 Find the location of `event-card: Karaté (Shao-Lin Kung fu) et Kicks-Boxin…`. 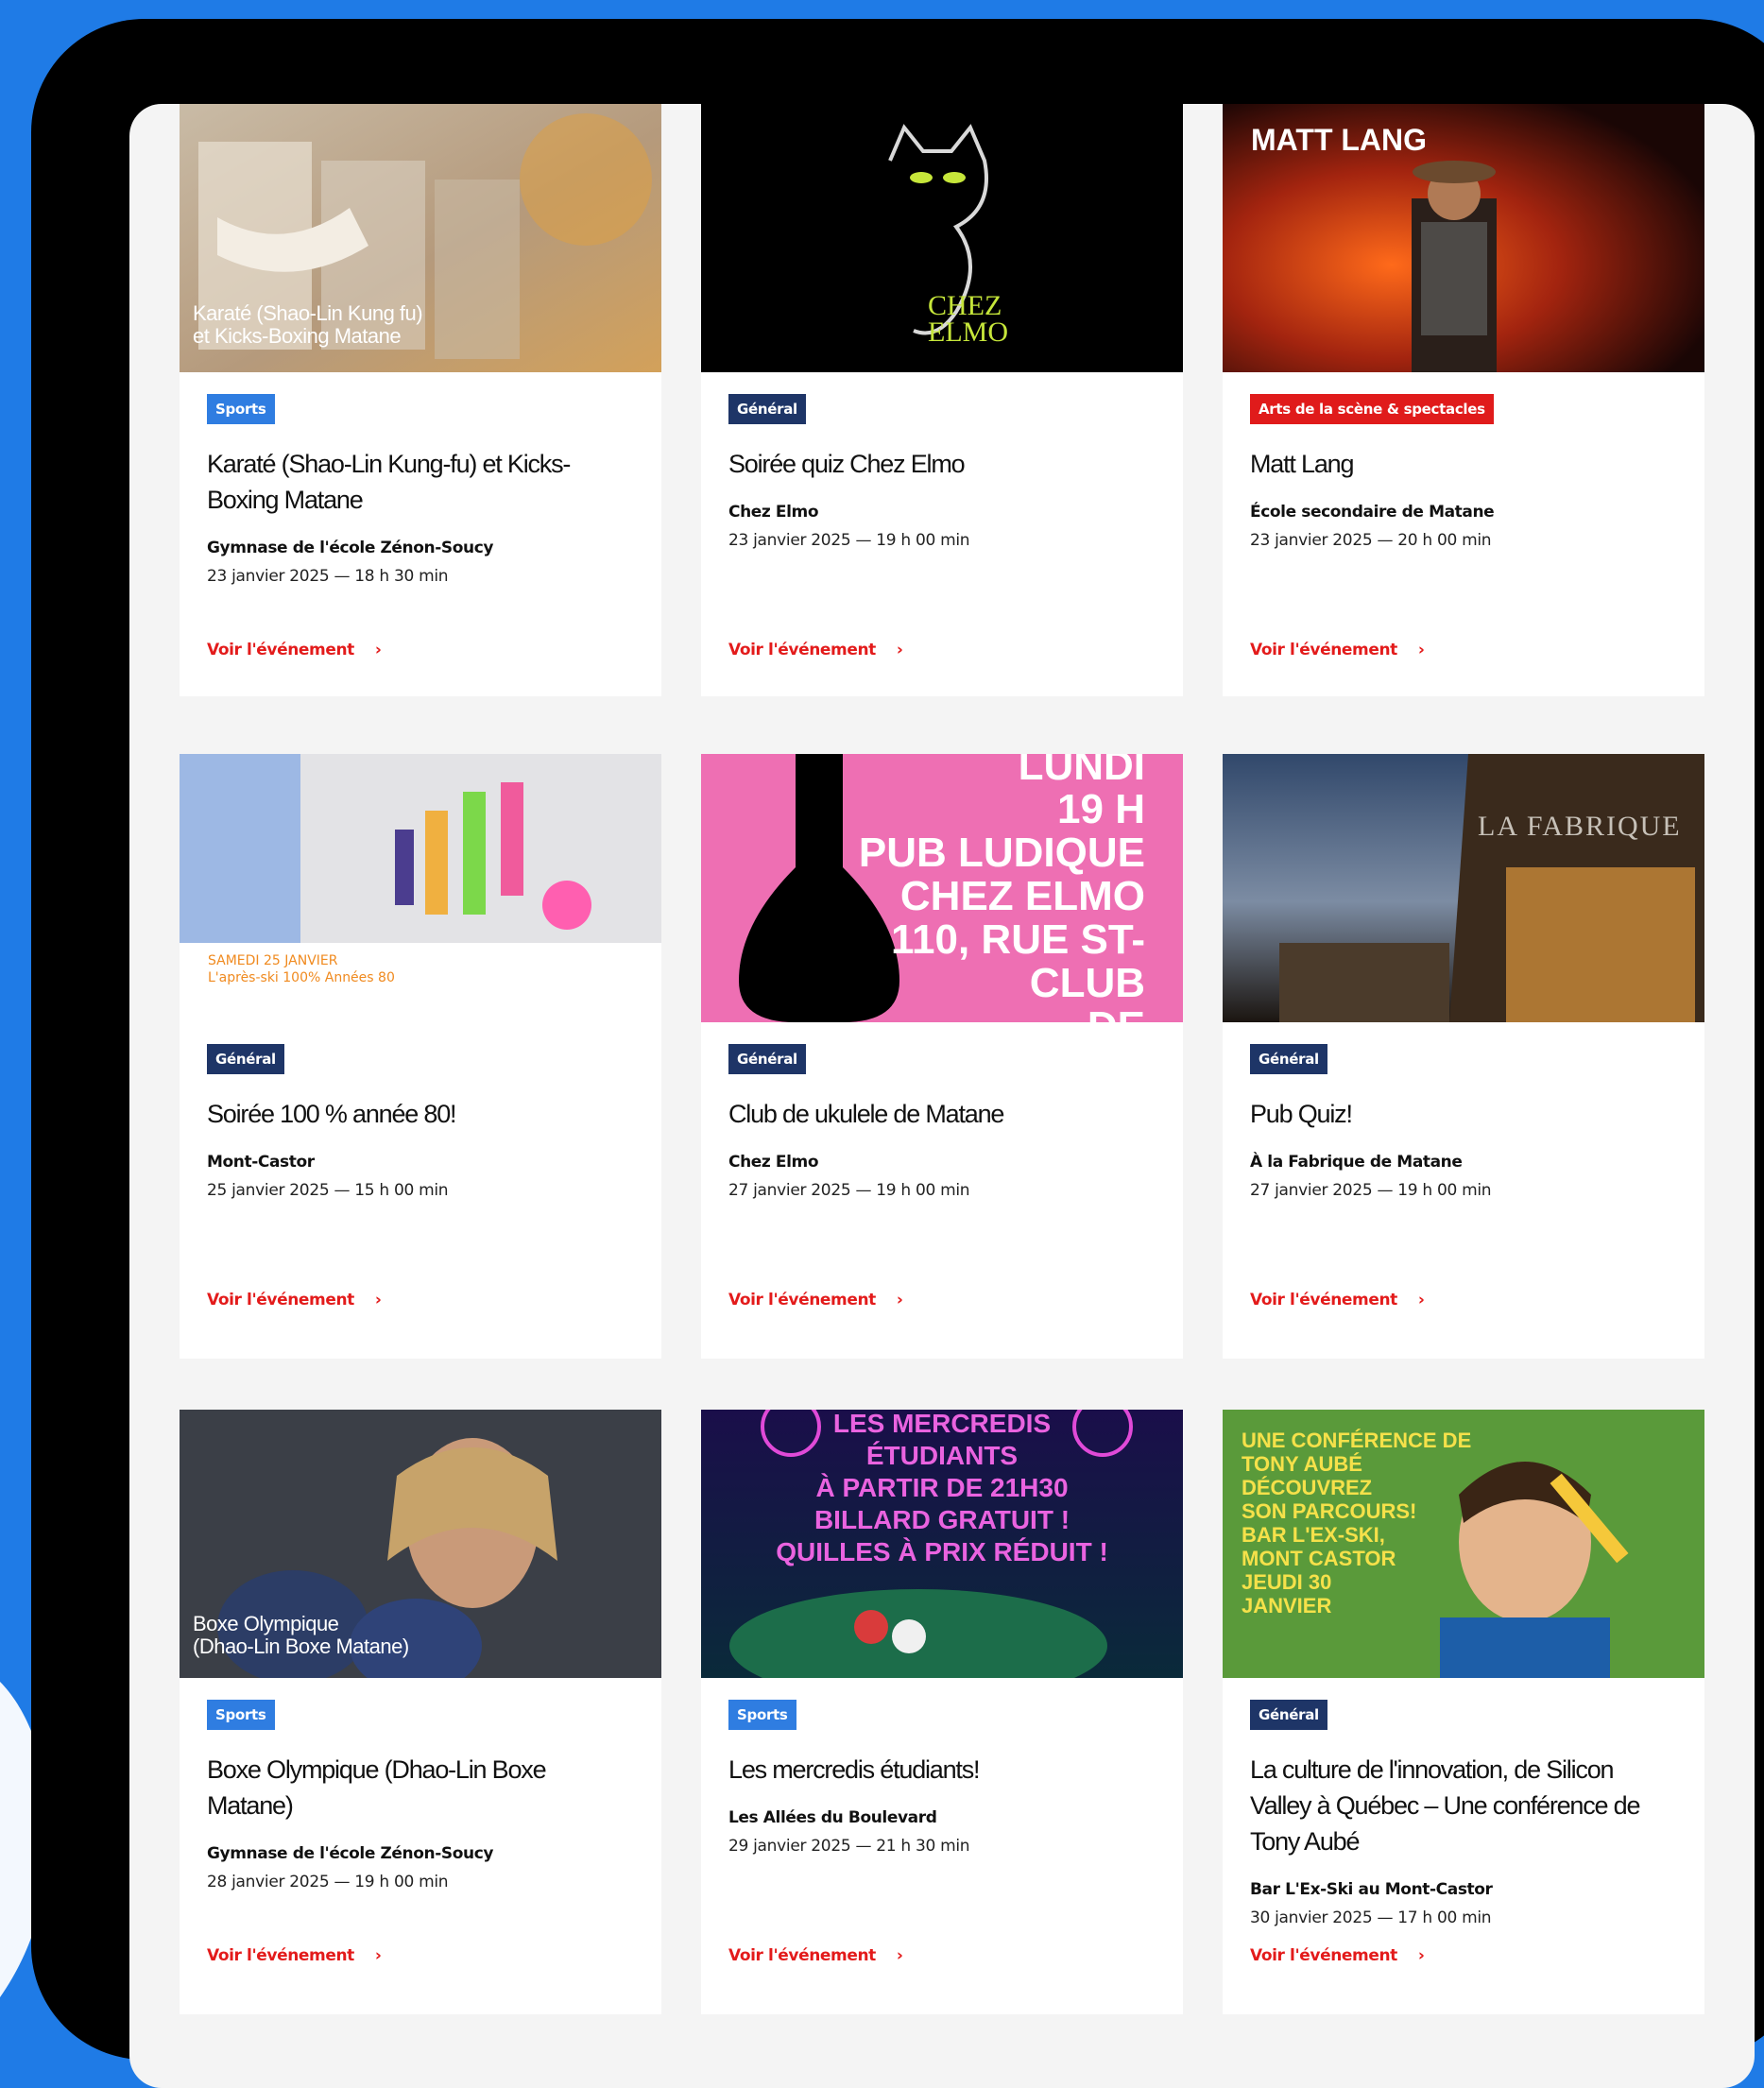

event-card: Karaté (Shao-Lin Kung fu) et Kicks-Boxin… is located at coordinates (420, 400).